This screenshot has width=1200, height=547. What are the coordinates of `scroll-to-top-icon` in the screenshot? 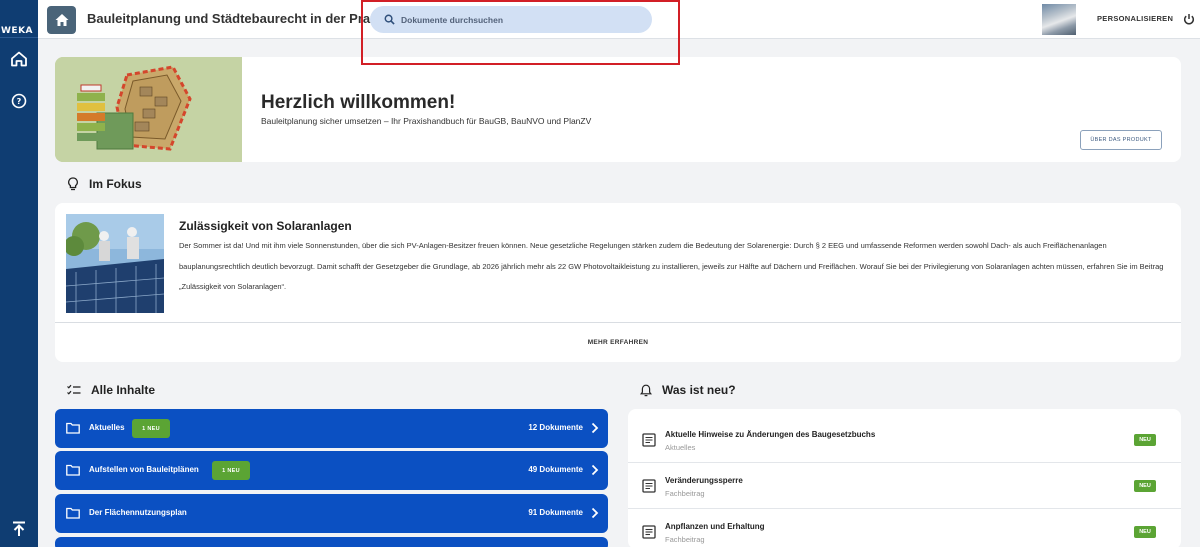 It's located at (19, 529).